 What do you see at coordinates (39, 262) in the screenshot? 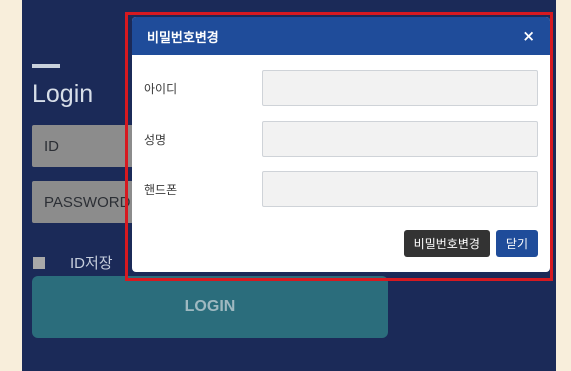
I see `save-id-checkbox` at bounding box center [39, 262].